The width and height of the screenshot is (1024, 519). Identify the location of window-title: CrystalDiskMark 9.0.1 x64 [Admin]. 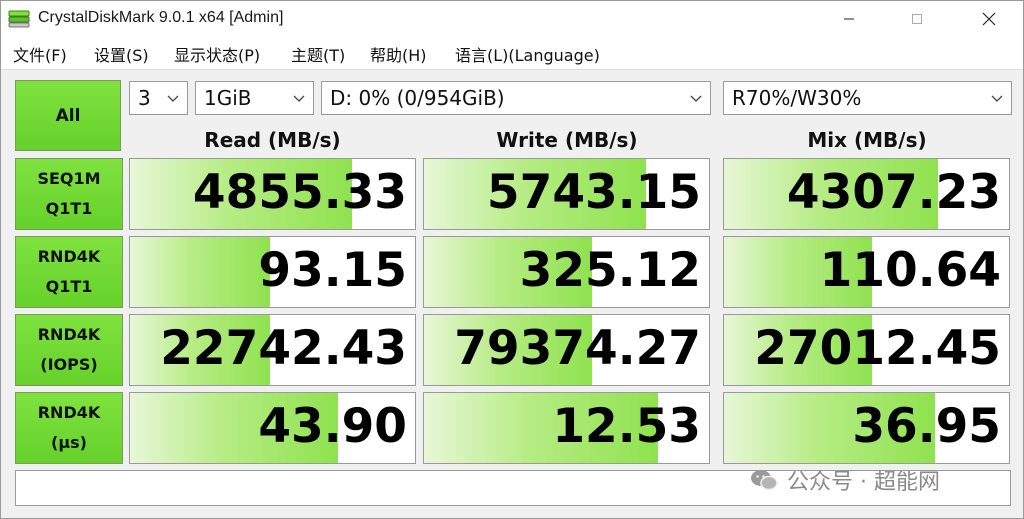
(161, 17).